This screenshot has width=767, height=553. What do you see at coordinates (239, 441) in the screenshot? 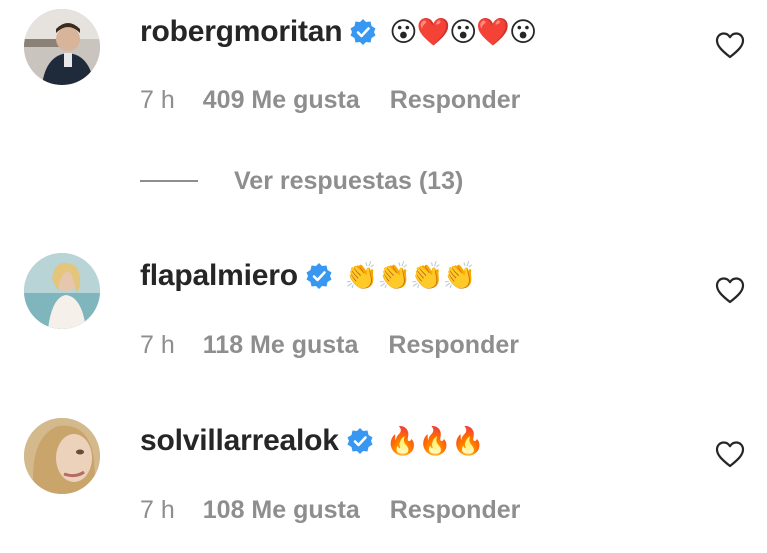
I see `username: solvillarrealok` at bounding box center [239, 441].